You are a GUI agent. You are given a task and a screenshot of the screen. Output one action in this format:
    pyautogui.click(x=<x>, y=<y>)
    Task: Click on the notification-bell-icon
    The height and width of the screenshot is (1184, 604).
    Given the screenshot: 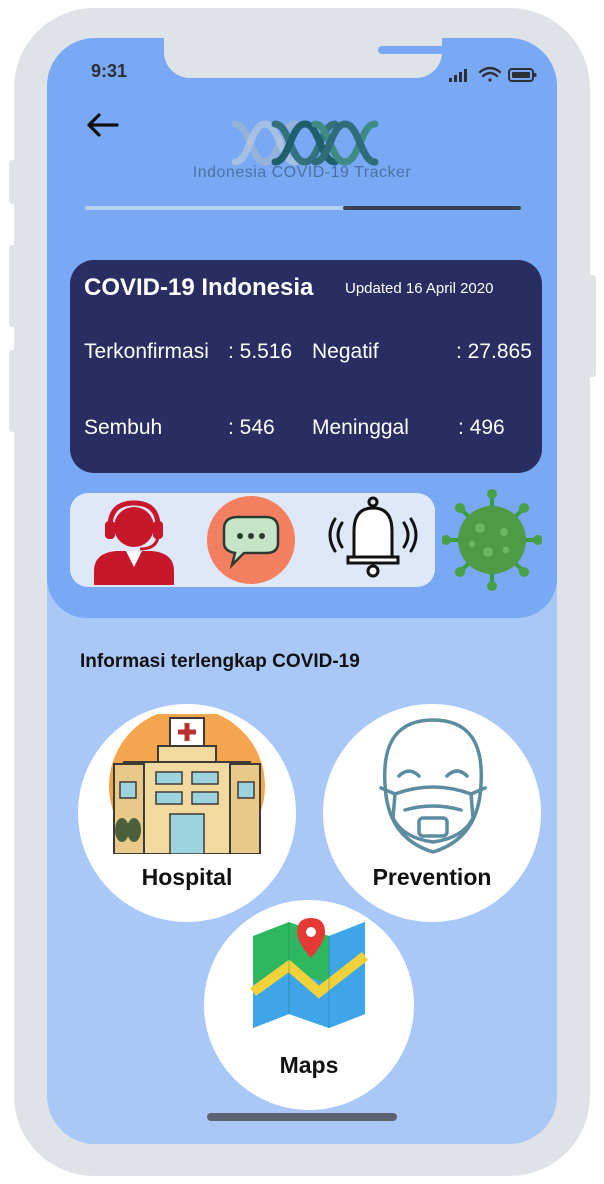 What is the action you would take?
    pyautogui.click(x=373, y=539)
    